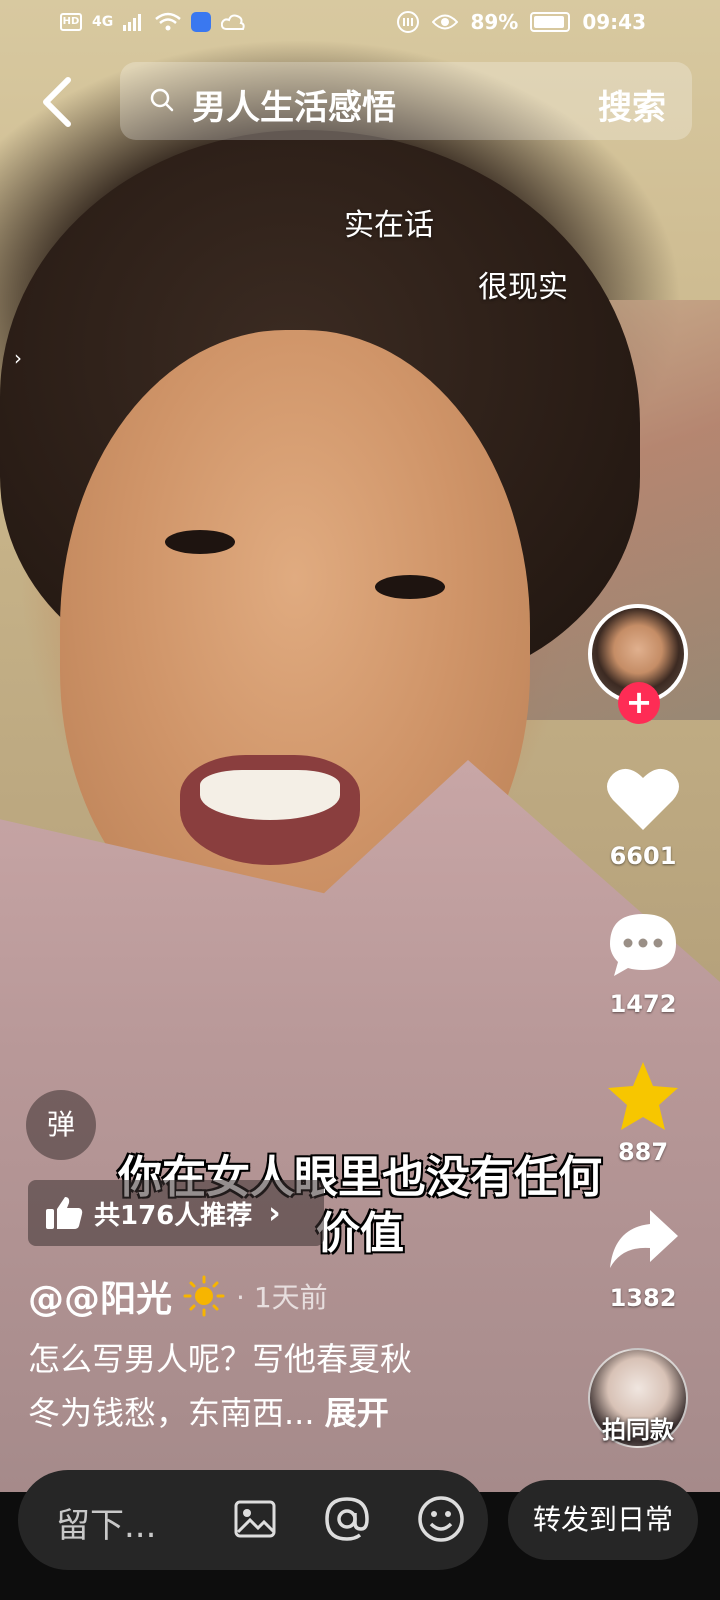 The height and width of the screenshot is (1600, 720). I want to click on wifi-icon, so click(168, 21).